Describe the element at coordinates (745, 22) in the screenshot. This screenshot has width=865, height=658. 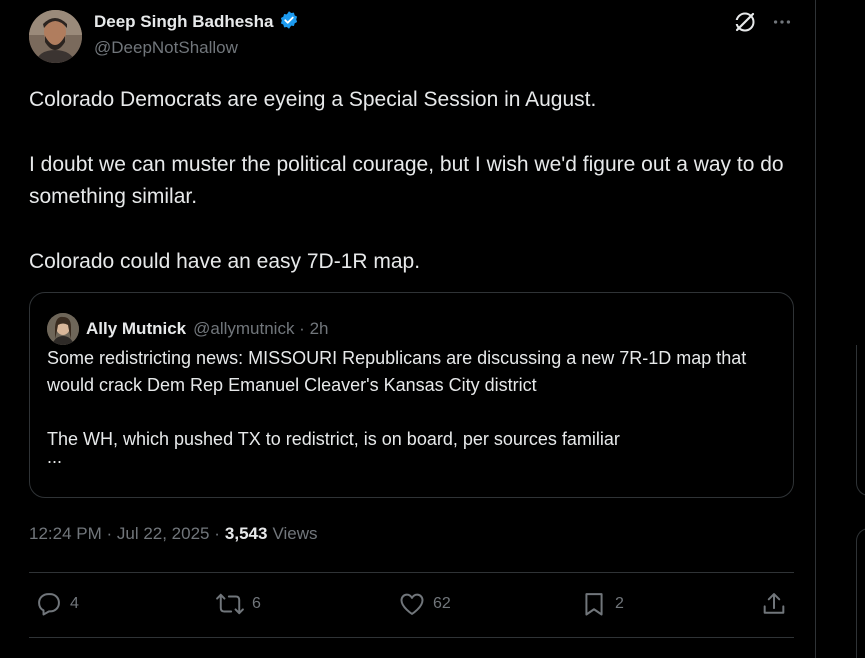
I see `grok-icon` at that location.